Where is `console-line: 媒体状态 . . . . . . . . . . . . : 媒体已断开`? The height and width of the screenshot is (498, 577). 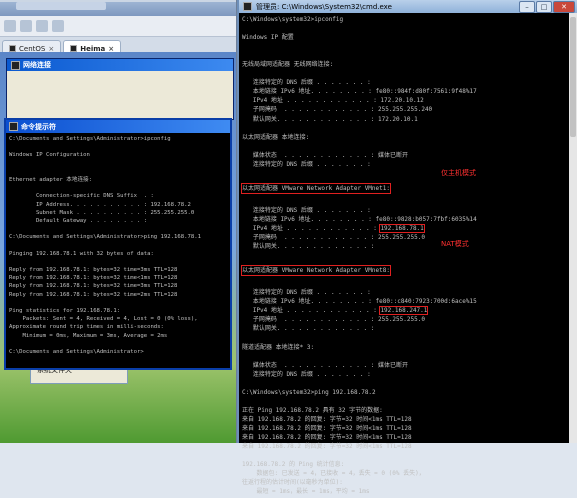
console-line: 媒体状态 . . . . . . . . . . . . : 媒体已断开 is located at coordinates (325, 365).